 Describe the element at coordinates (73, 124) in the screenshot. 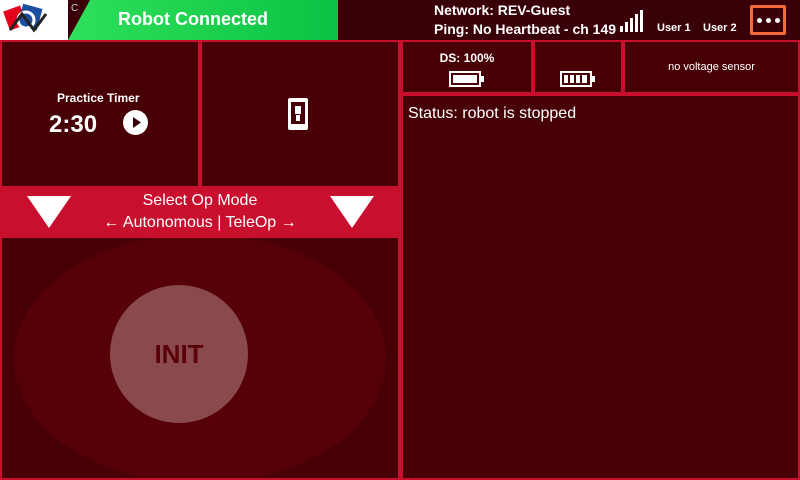

I see `timer-value: 2:30` at that location.